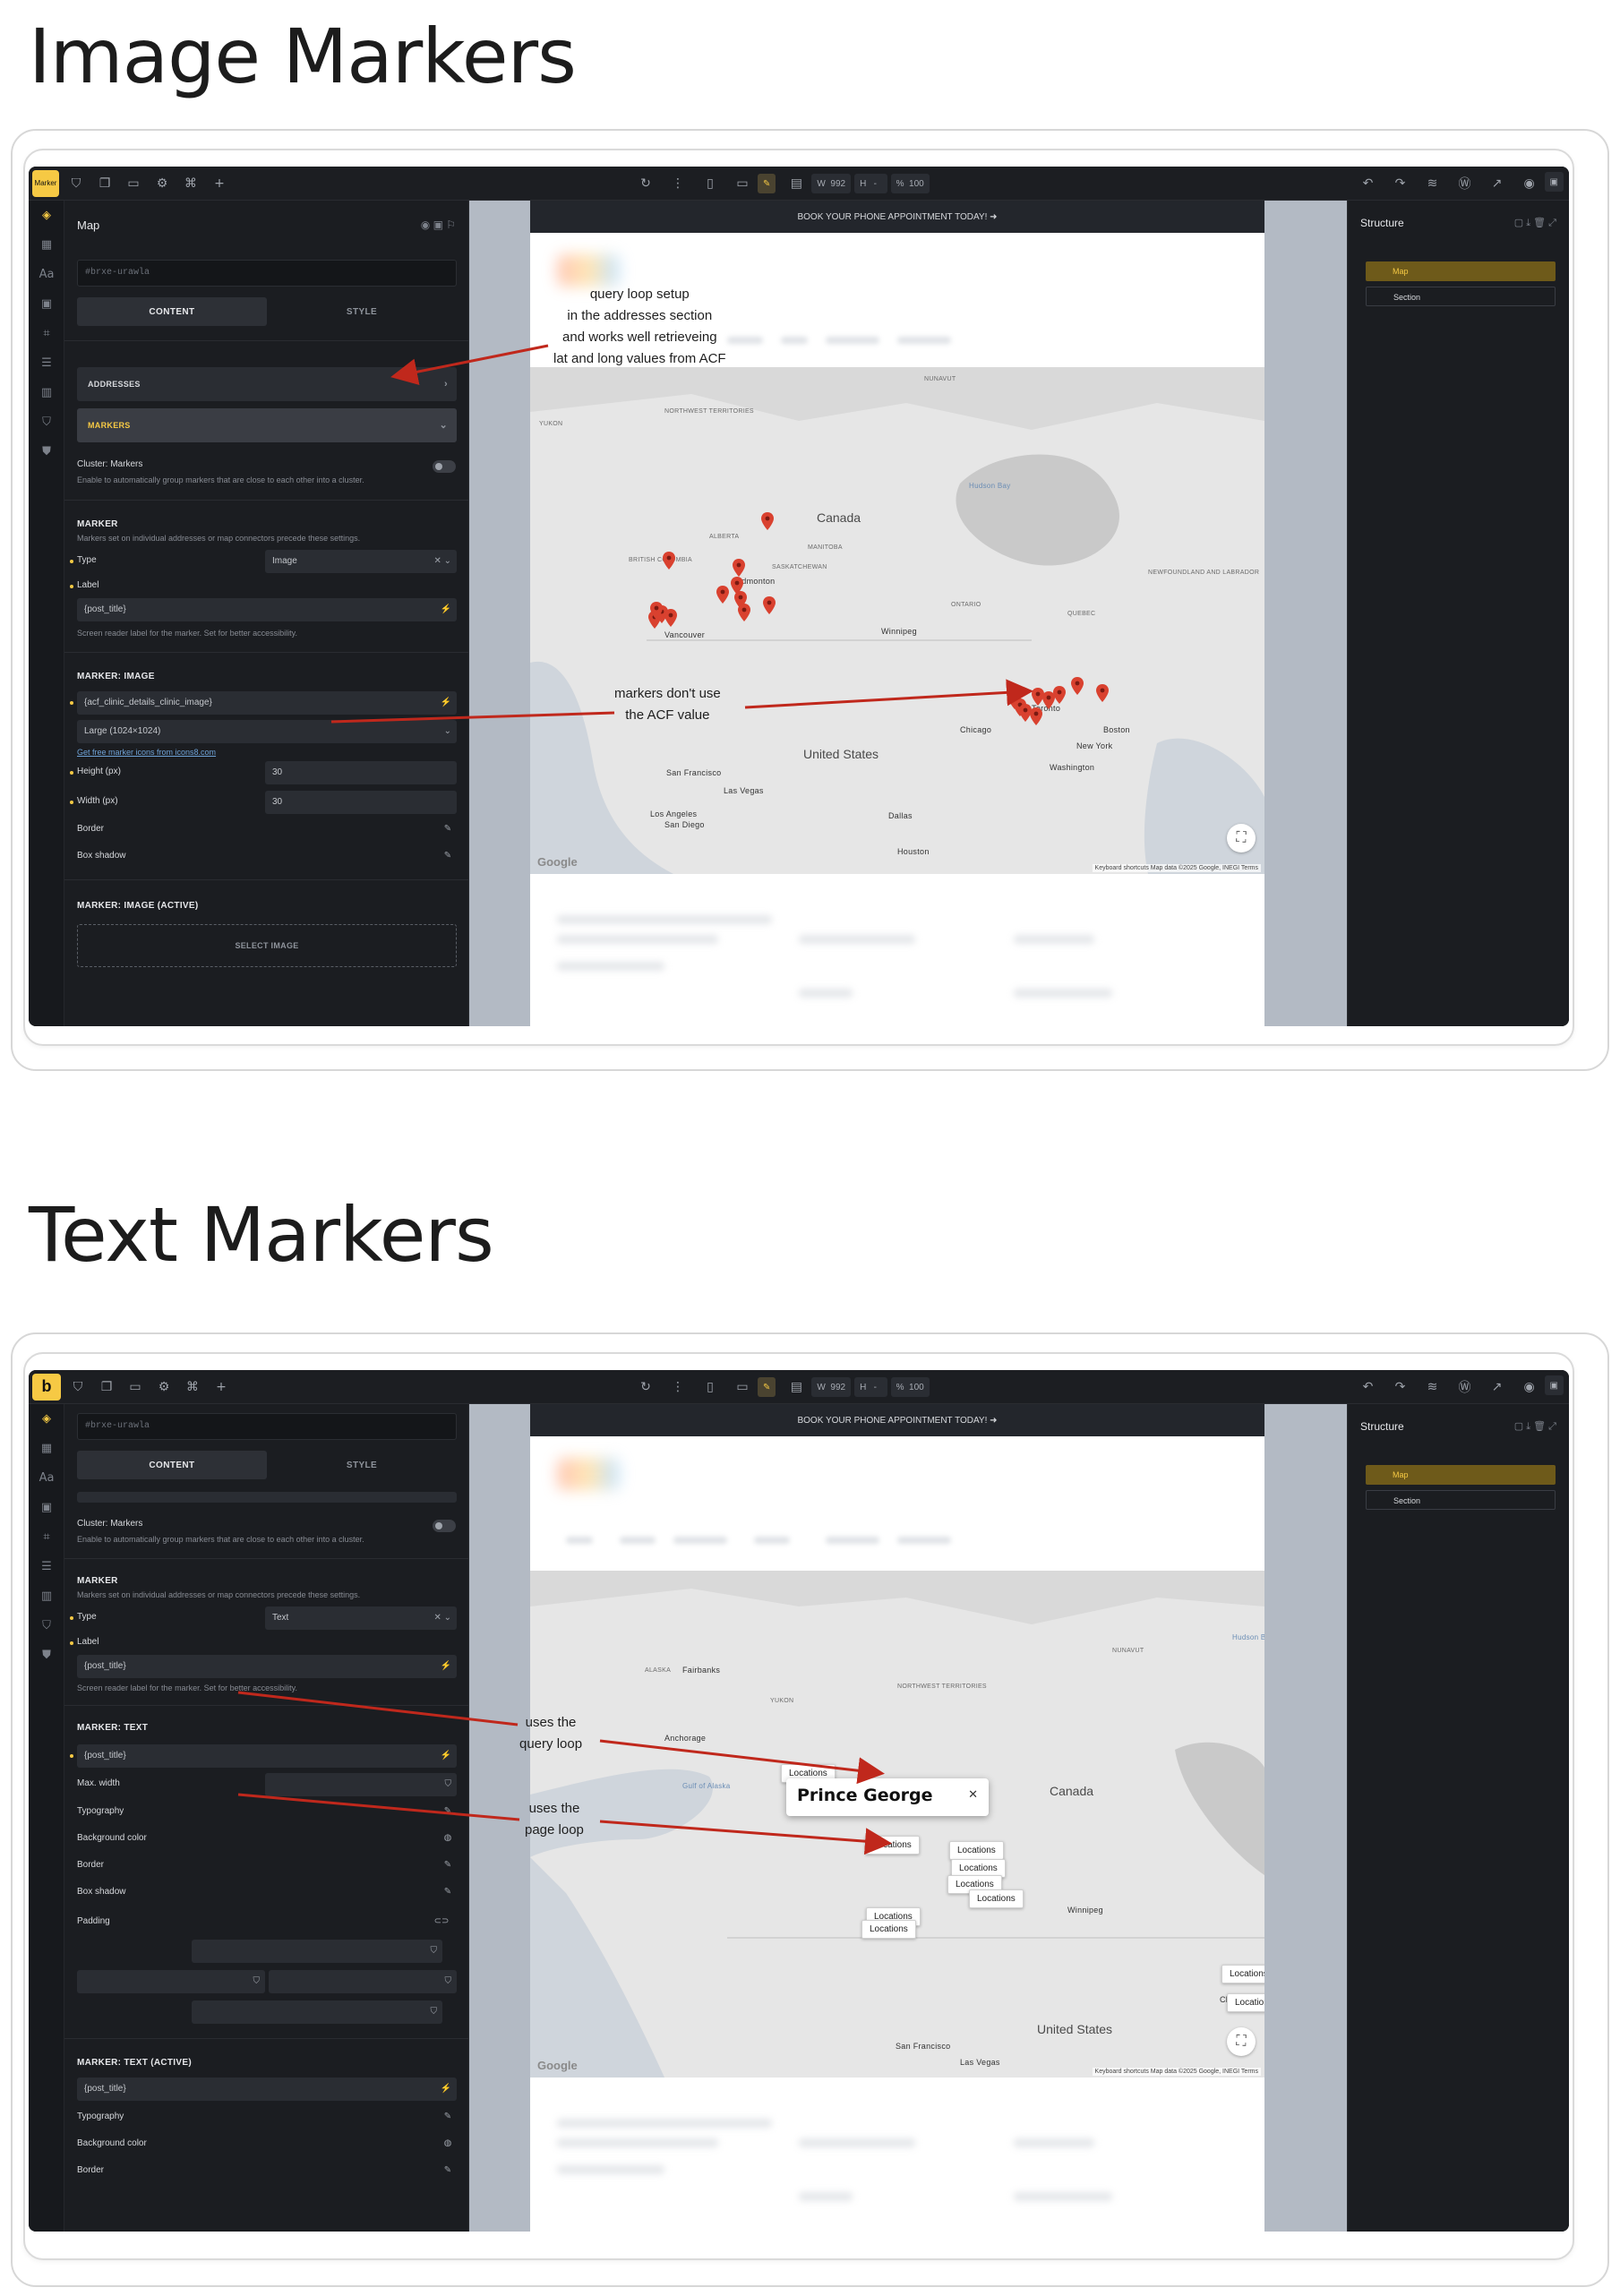  What do you see at coordinates (361, 802) in the screenshot?
I see `width-input: 30` at bounding box center [361, 802].